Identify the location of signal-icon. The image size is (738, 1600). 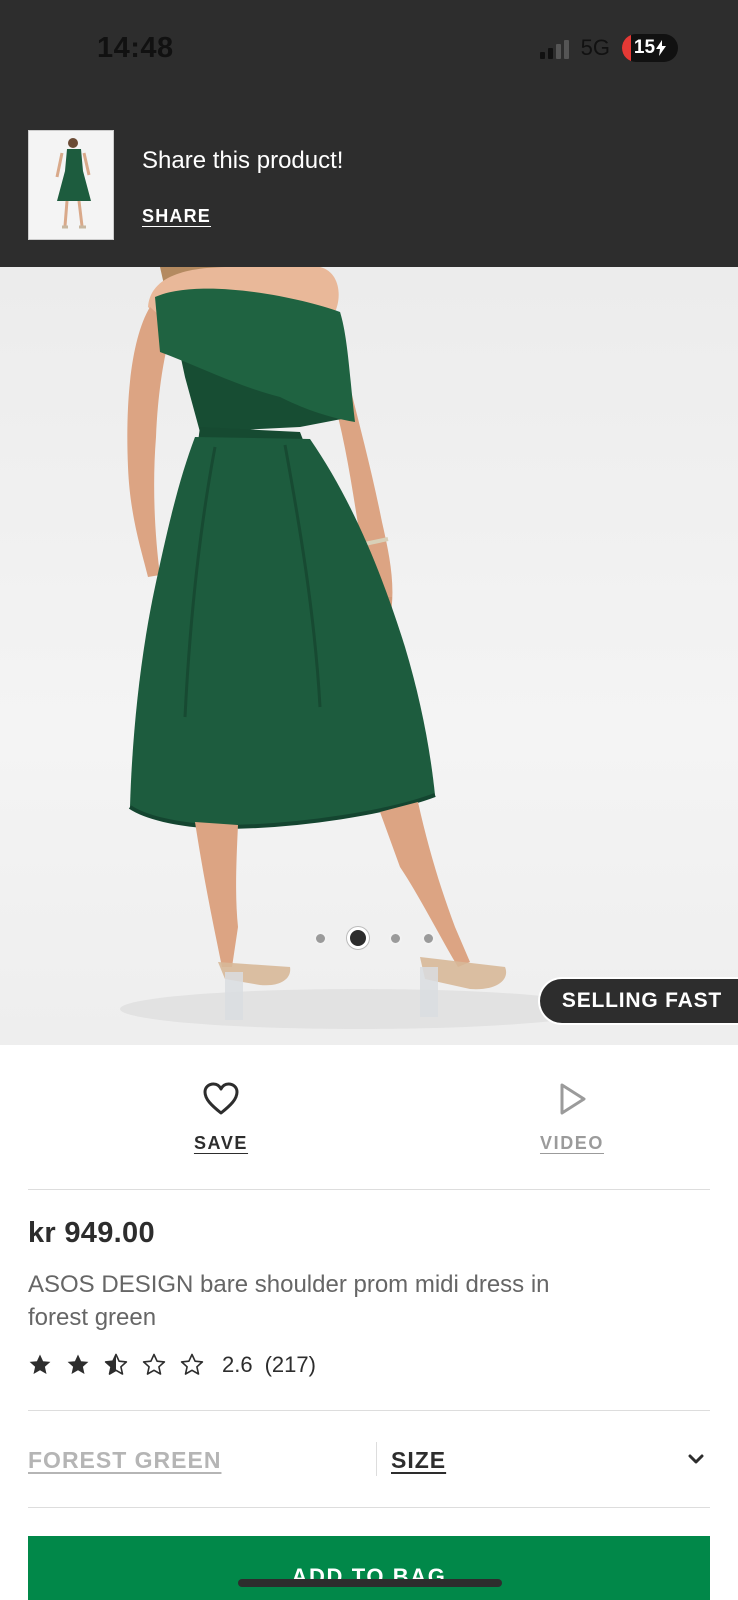
(554, 48).